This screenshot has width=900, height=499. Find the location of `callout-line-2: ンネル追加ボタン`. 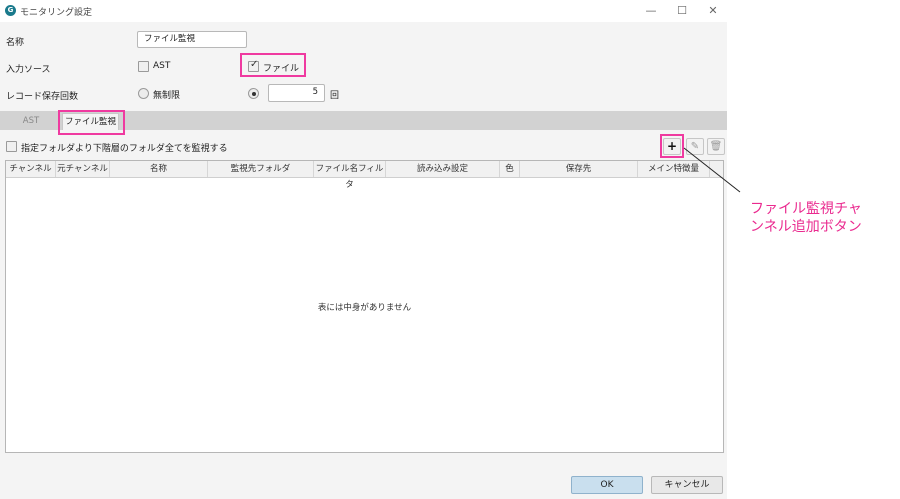

callout-line-2: ンネル追加ボタン is located at coordinates (806, 227).